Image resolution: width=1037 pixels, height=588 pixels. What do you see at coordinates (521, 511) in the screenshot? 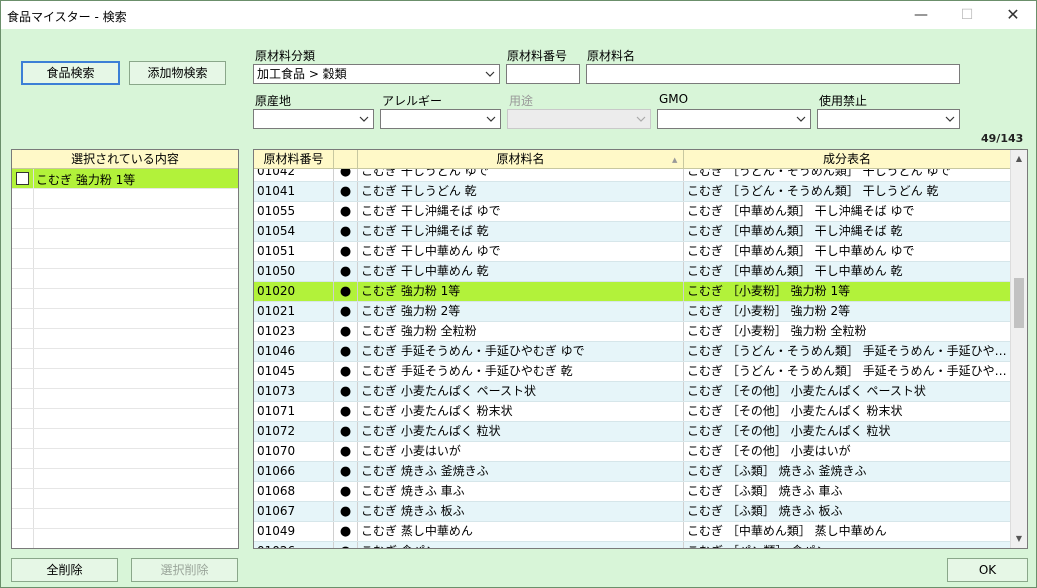
I see `cell-name: こむぎ 焼きふ 板ふ` at bounding box center [521, 511].